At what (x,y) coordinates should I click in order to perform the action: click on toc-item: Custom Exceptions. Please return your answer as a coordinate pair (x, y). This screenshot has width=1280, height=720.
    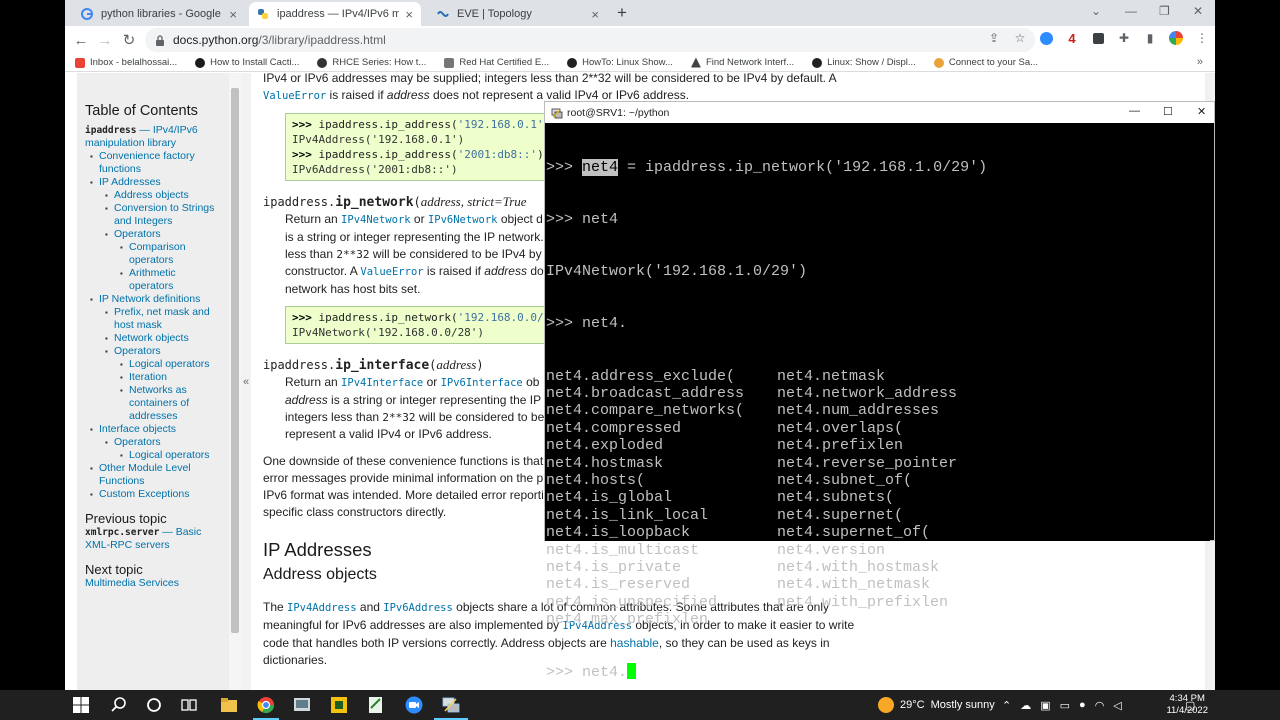
    Looking at the image, I should click on (153, 494).